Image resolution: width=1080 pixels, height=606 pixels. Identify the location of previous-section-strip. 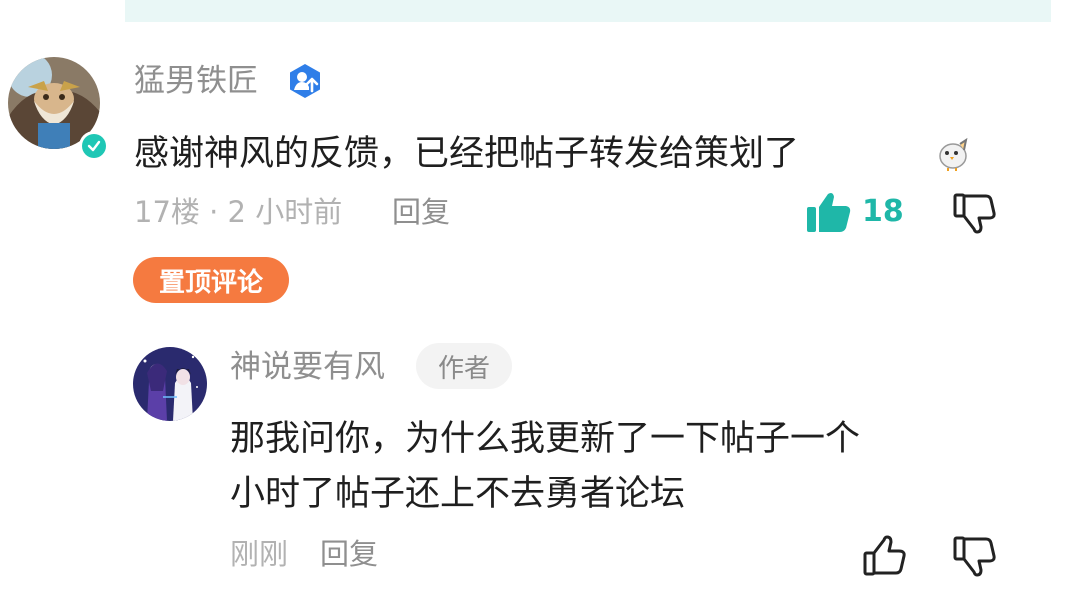
(588, 11).